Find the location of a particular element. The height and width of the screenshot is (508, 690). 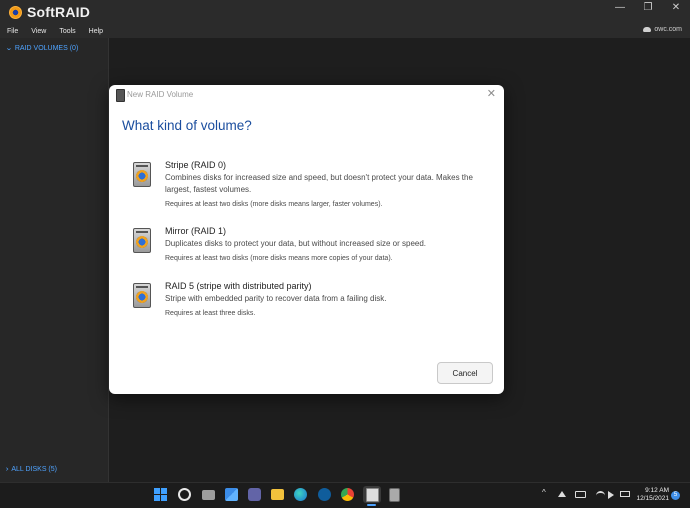

clock: 9:12 AM 12/15/2021 is located at coordinates (652, 495).